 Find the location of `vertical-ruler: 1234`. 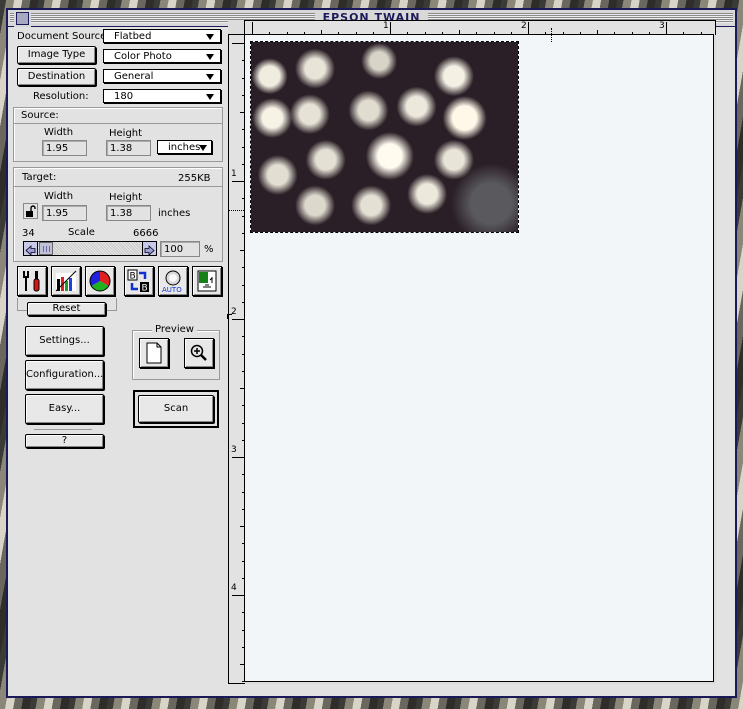

vertical-ruler: 1234 is located at coordinates (236, 359).